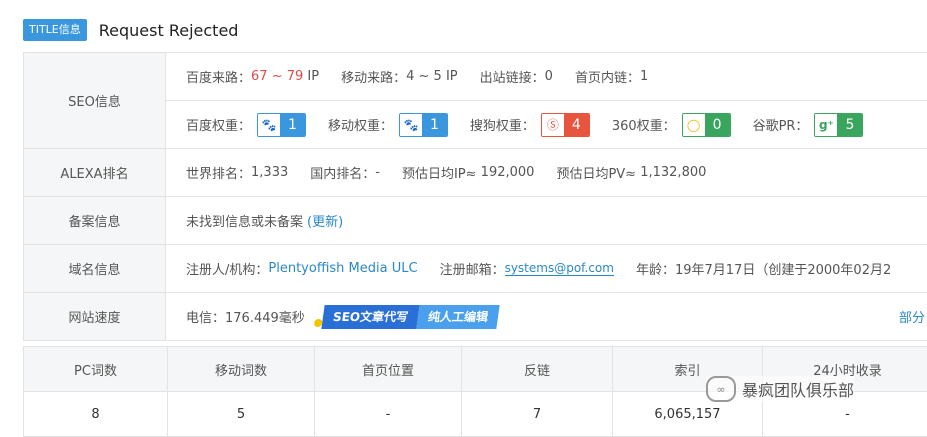 This screenshot has height=437, width=927. Describe the element at coordinates (694, 125) in the screenshot. I see `360-icon: ◯` at that location.